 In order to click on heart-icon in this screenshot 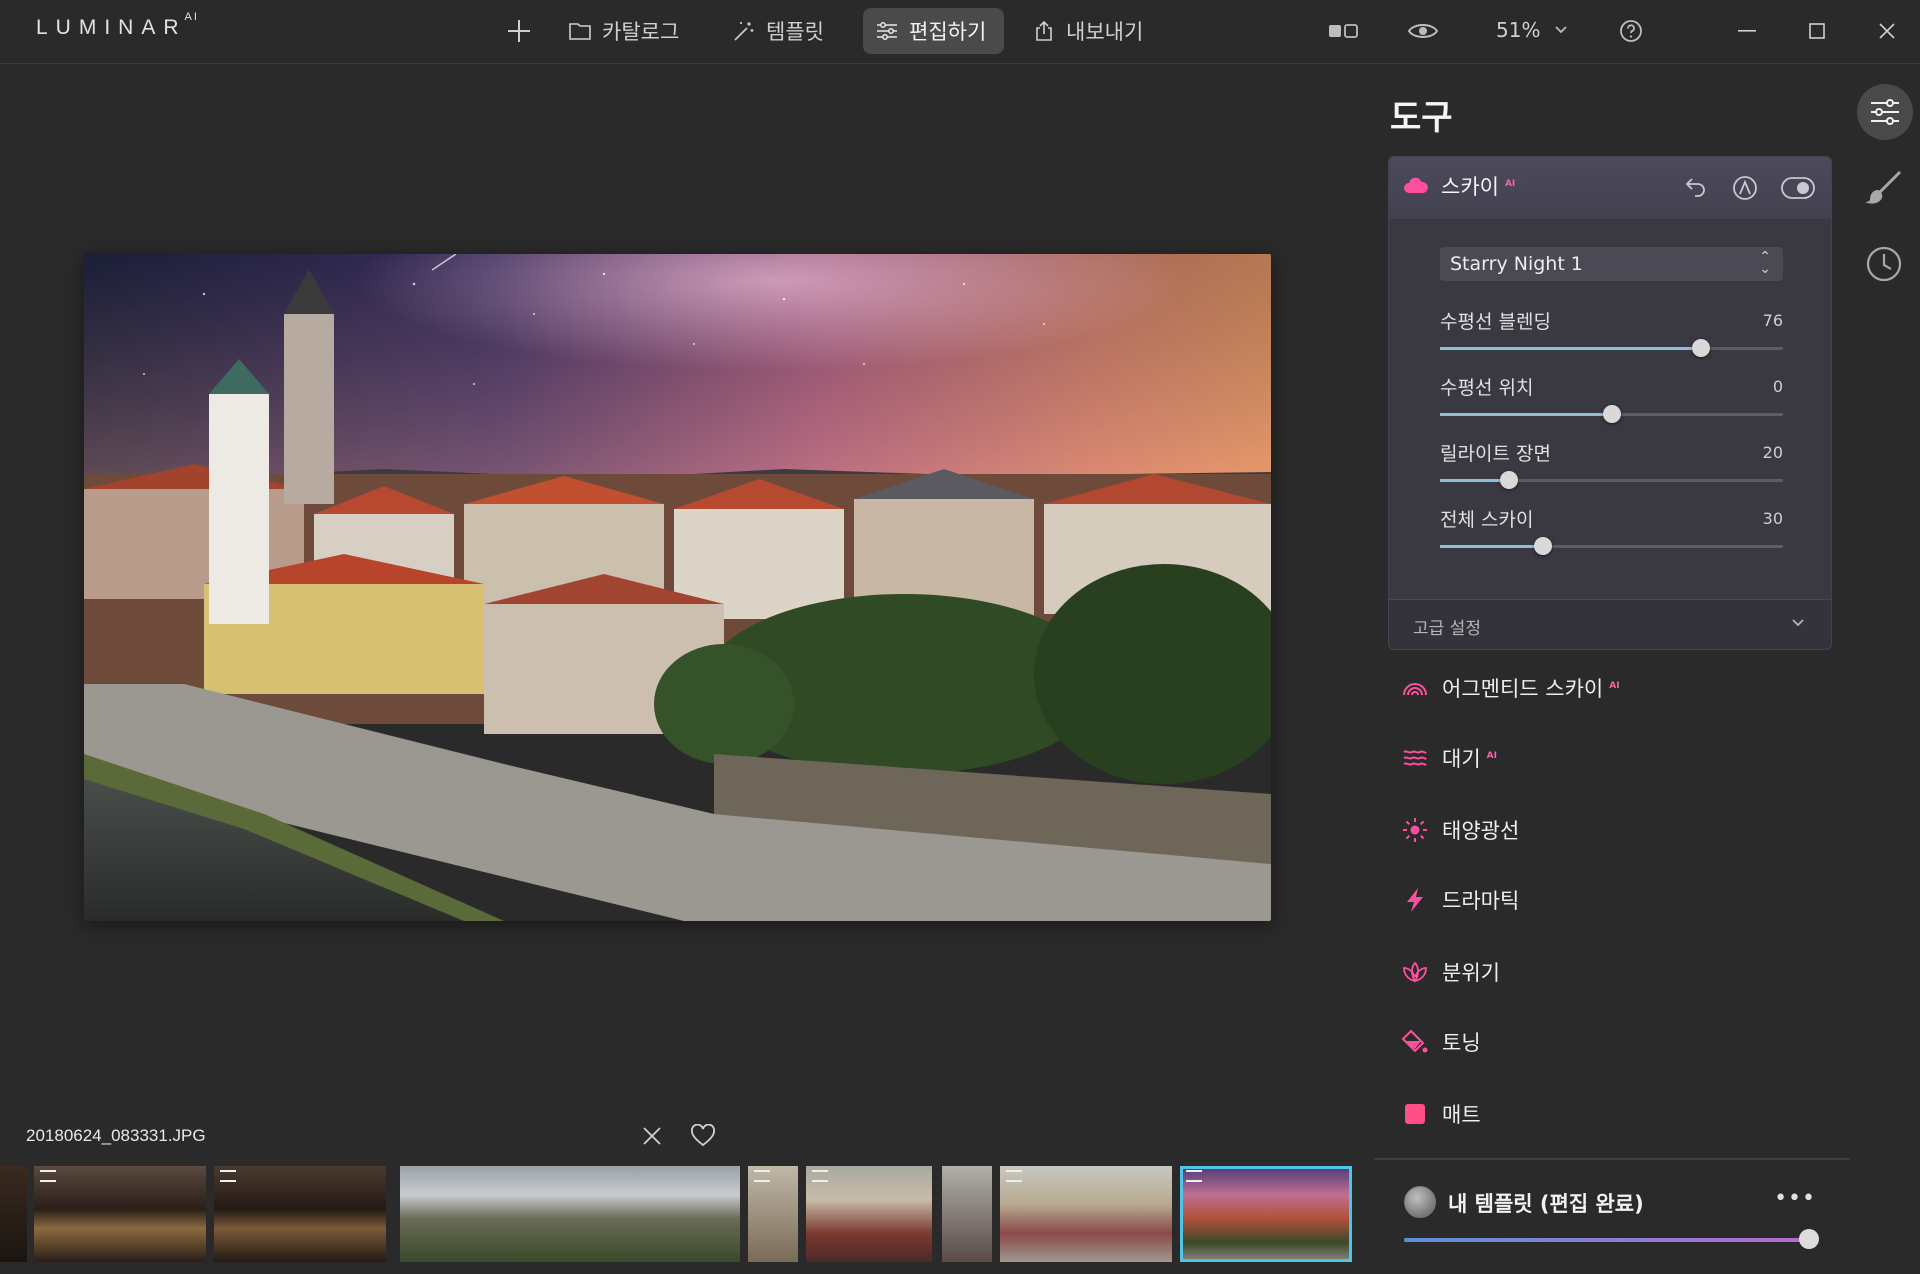, I will do `click(703, 1136)`.